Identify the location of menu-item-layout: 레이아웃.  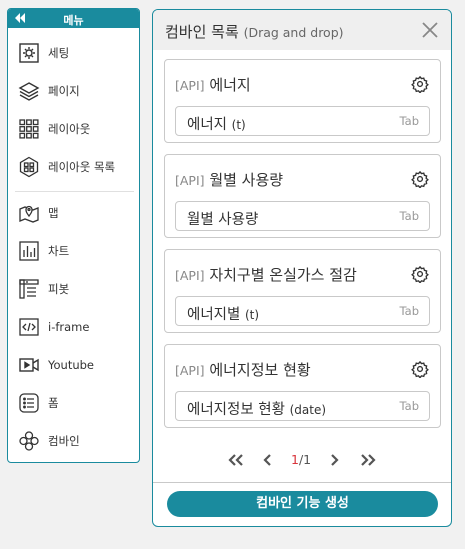
(54, 129).